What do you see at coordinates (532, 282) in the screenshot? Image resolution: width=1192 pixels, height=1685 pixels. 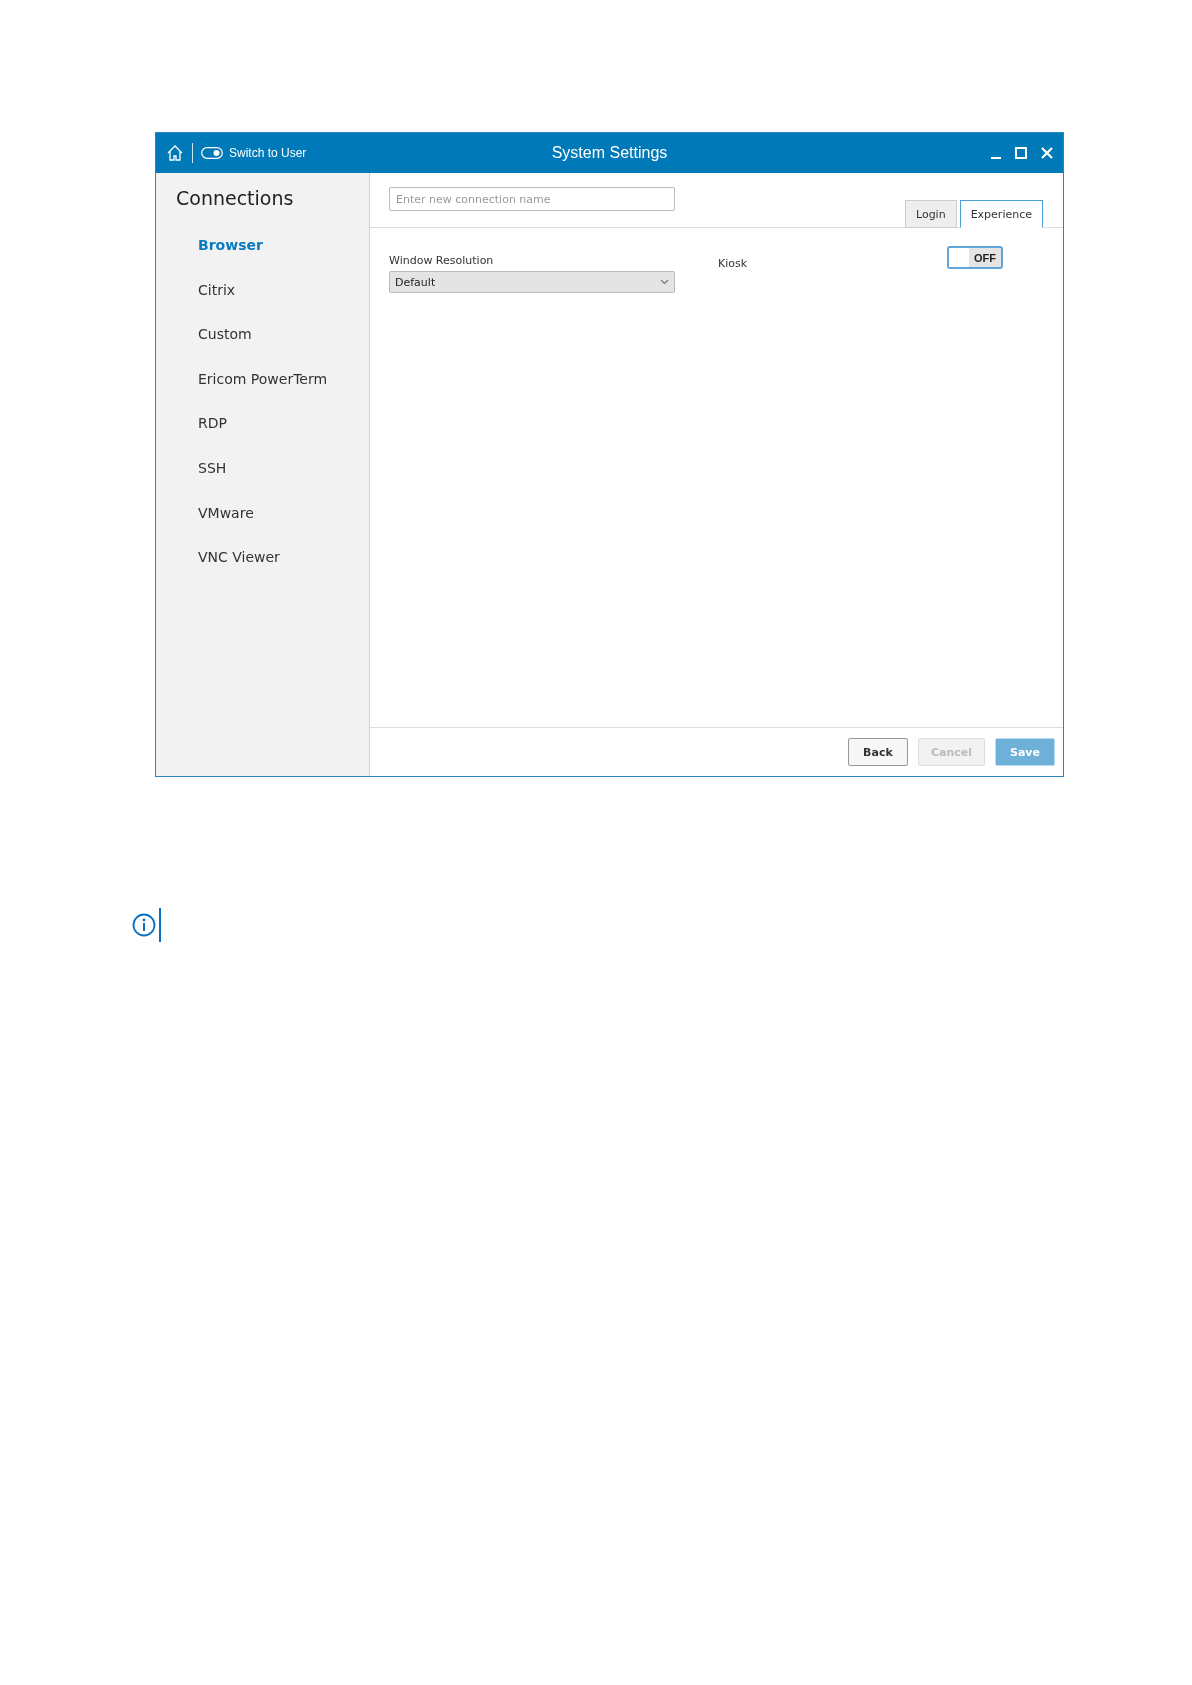 I see `window-resolution-dropdown: Default` at bounding box center [532, 282].